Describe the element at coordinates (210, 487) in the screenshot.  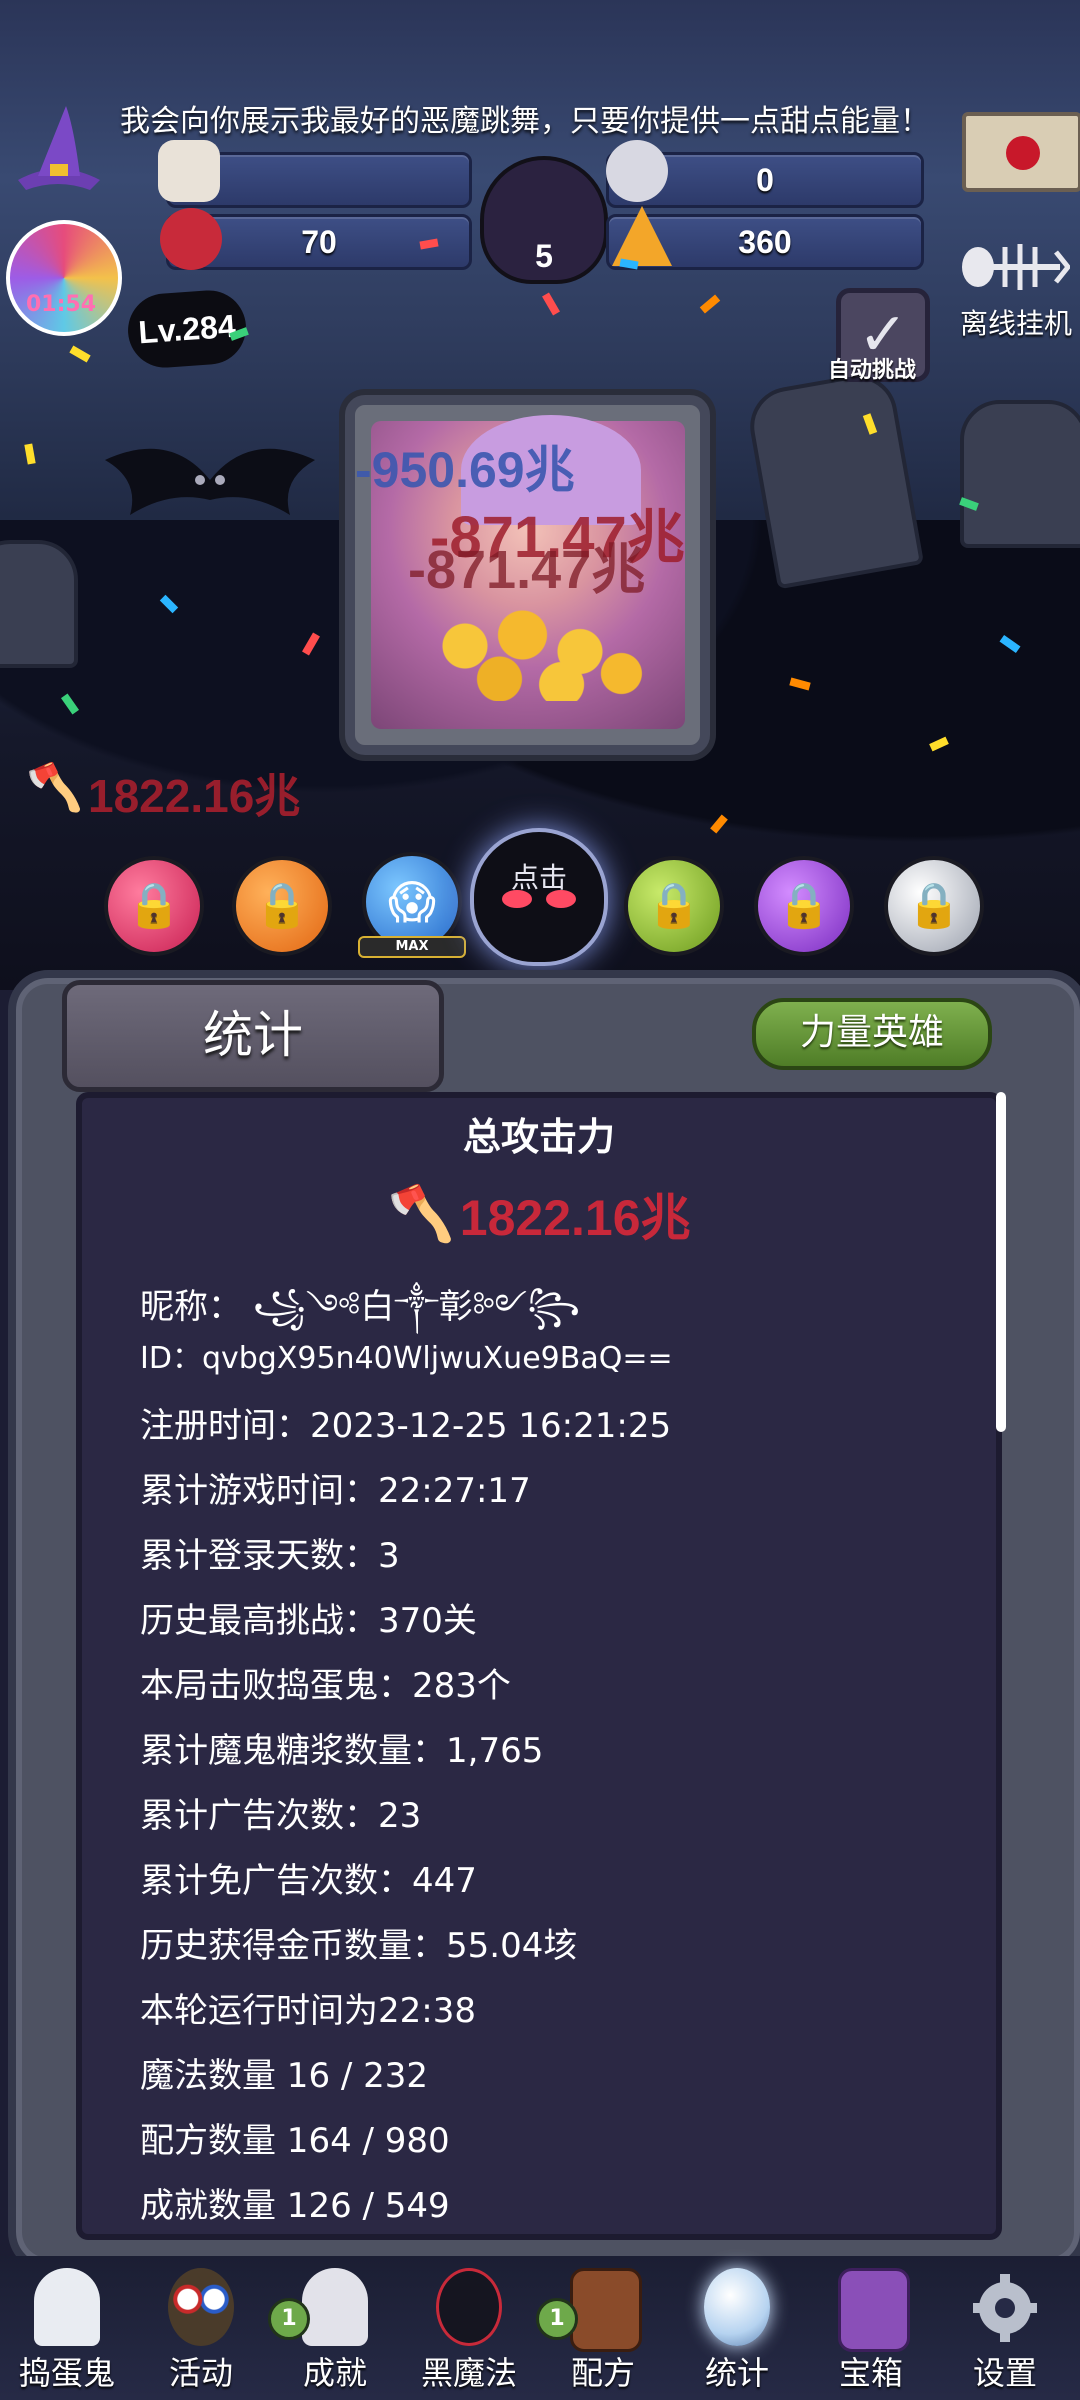
I see `bat-icon` at that location.